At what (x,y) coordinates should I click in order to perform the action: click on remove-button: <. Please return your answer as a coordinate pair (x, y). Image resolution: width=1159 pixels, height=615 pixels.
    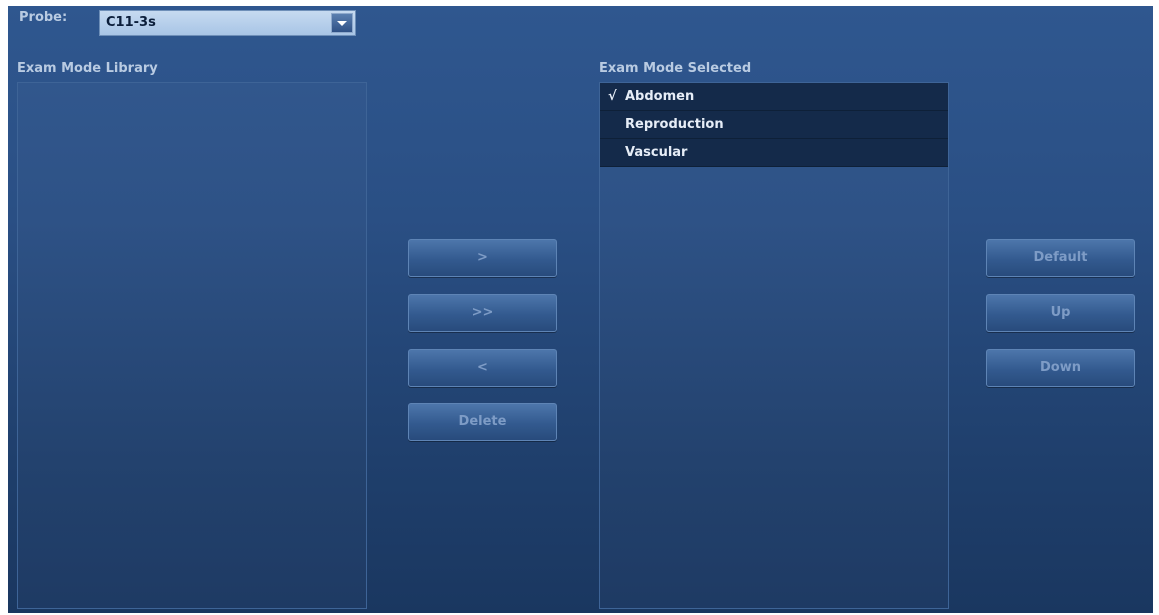
    Looking at the image, I should click on (482, 368).